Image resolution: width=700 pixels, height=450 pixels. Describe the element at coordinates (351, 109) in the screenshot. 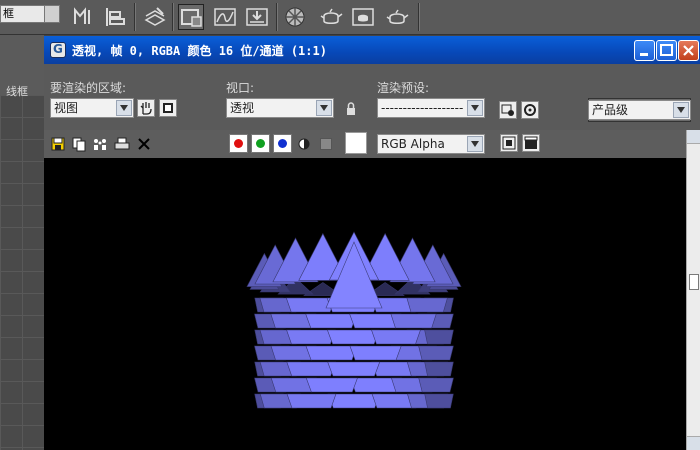

I see `lock-viewport-button` at that location.